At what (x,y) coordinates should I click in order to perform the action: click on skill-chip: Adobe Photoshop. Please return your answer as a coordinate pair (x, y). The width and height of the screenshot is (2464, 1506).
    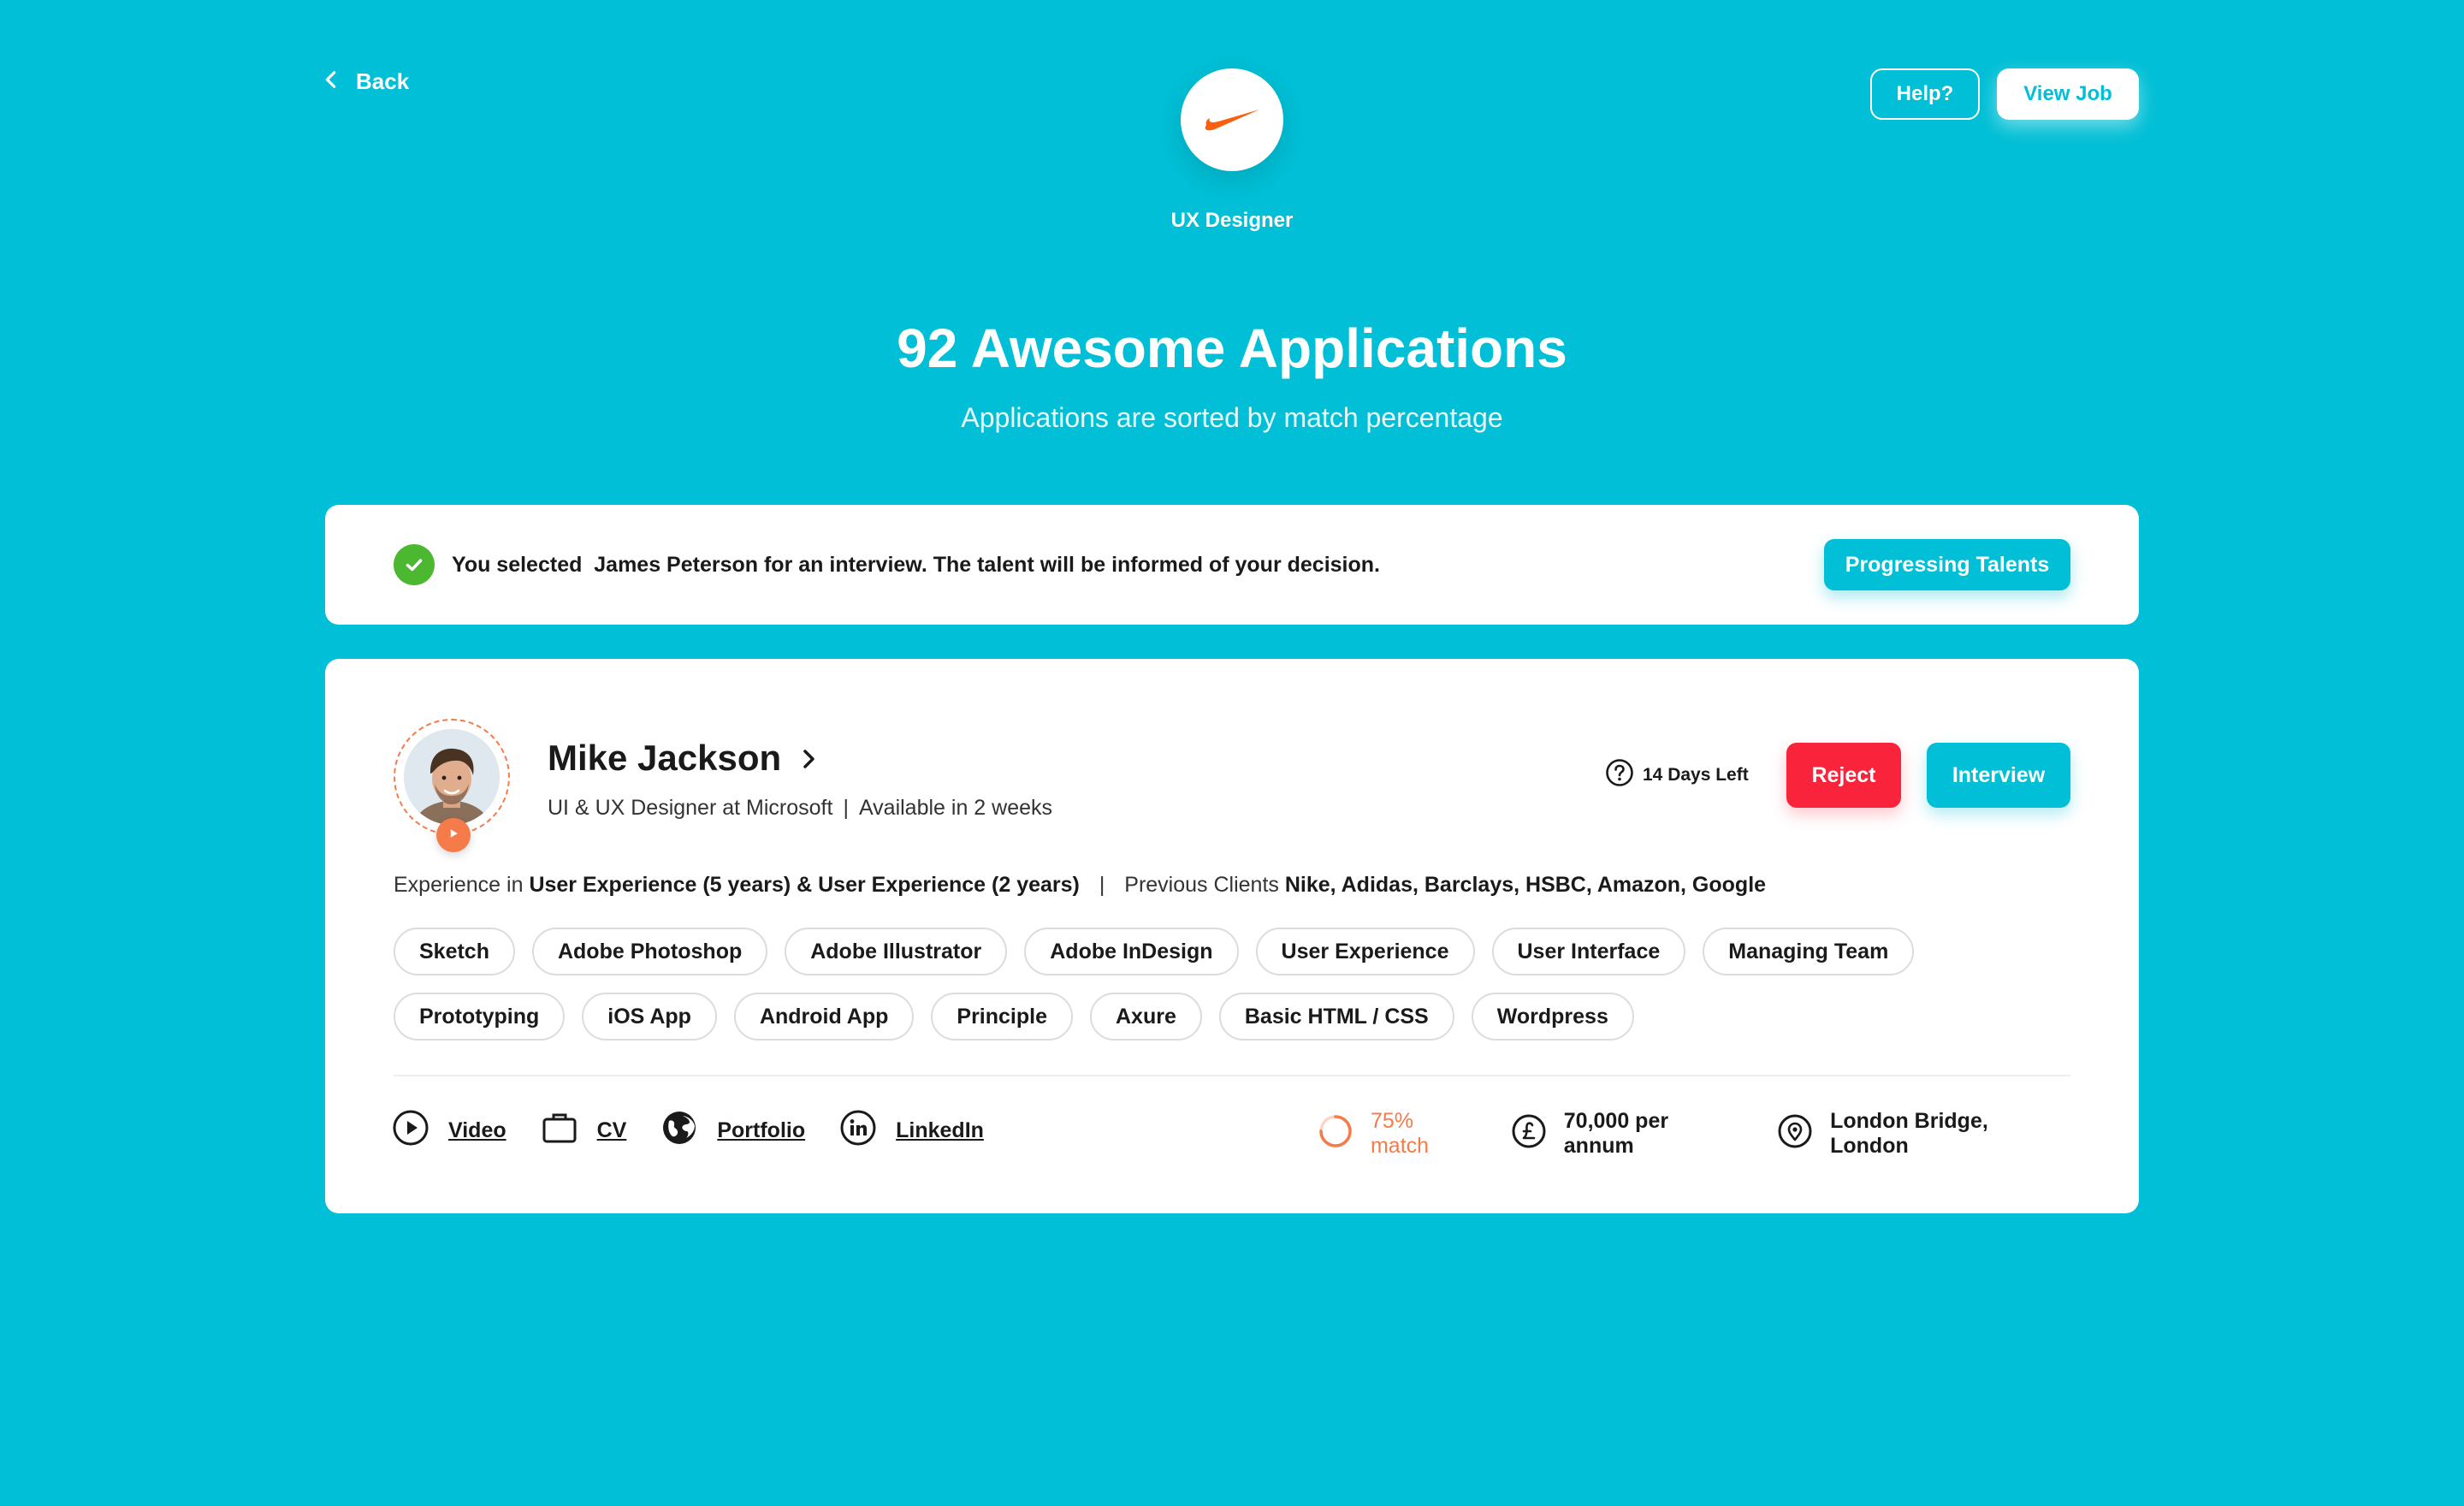
    Looking at the image, I should click on (649, 951).